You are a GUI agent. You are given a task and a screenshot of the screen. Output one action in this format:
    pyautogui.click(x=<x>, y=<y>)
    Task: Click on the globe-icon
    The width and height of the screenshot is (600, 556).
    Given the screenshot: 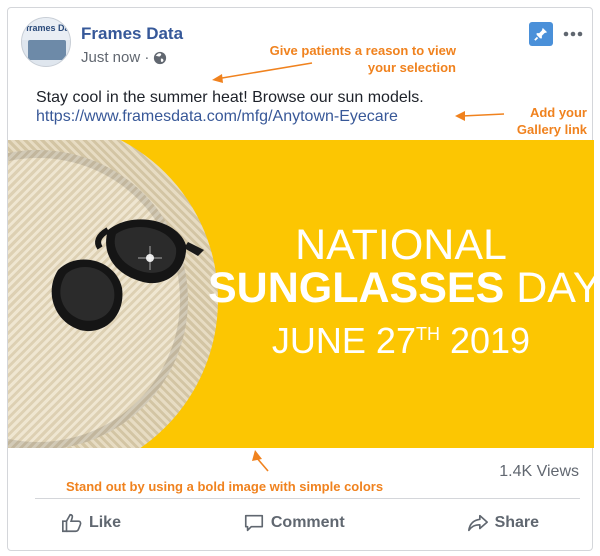 What is the action you would take?
    pyautogui.click(x=160, y=57)
    